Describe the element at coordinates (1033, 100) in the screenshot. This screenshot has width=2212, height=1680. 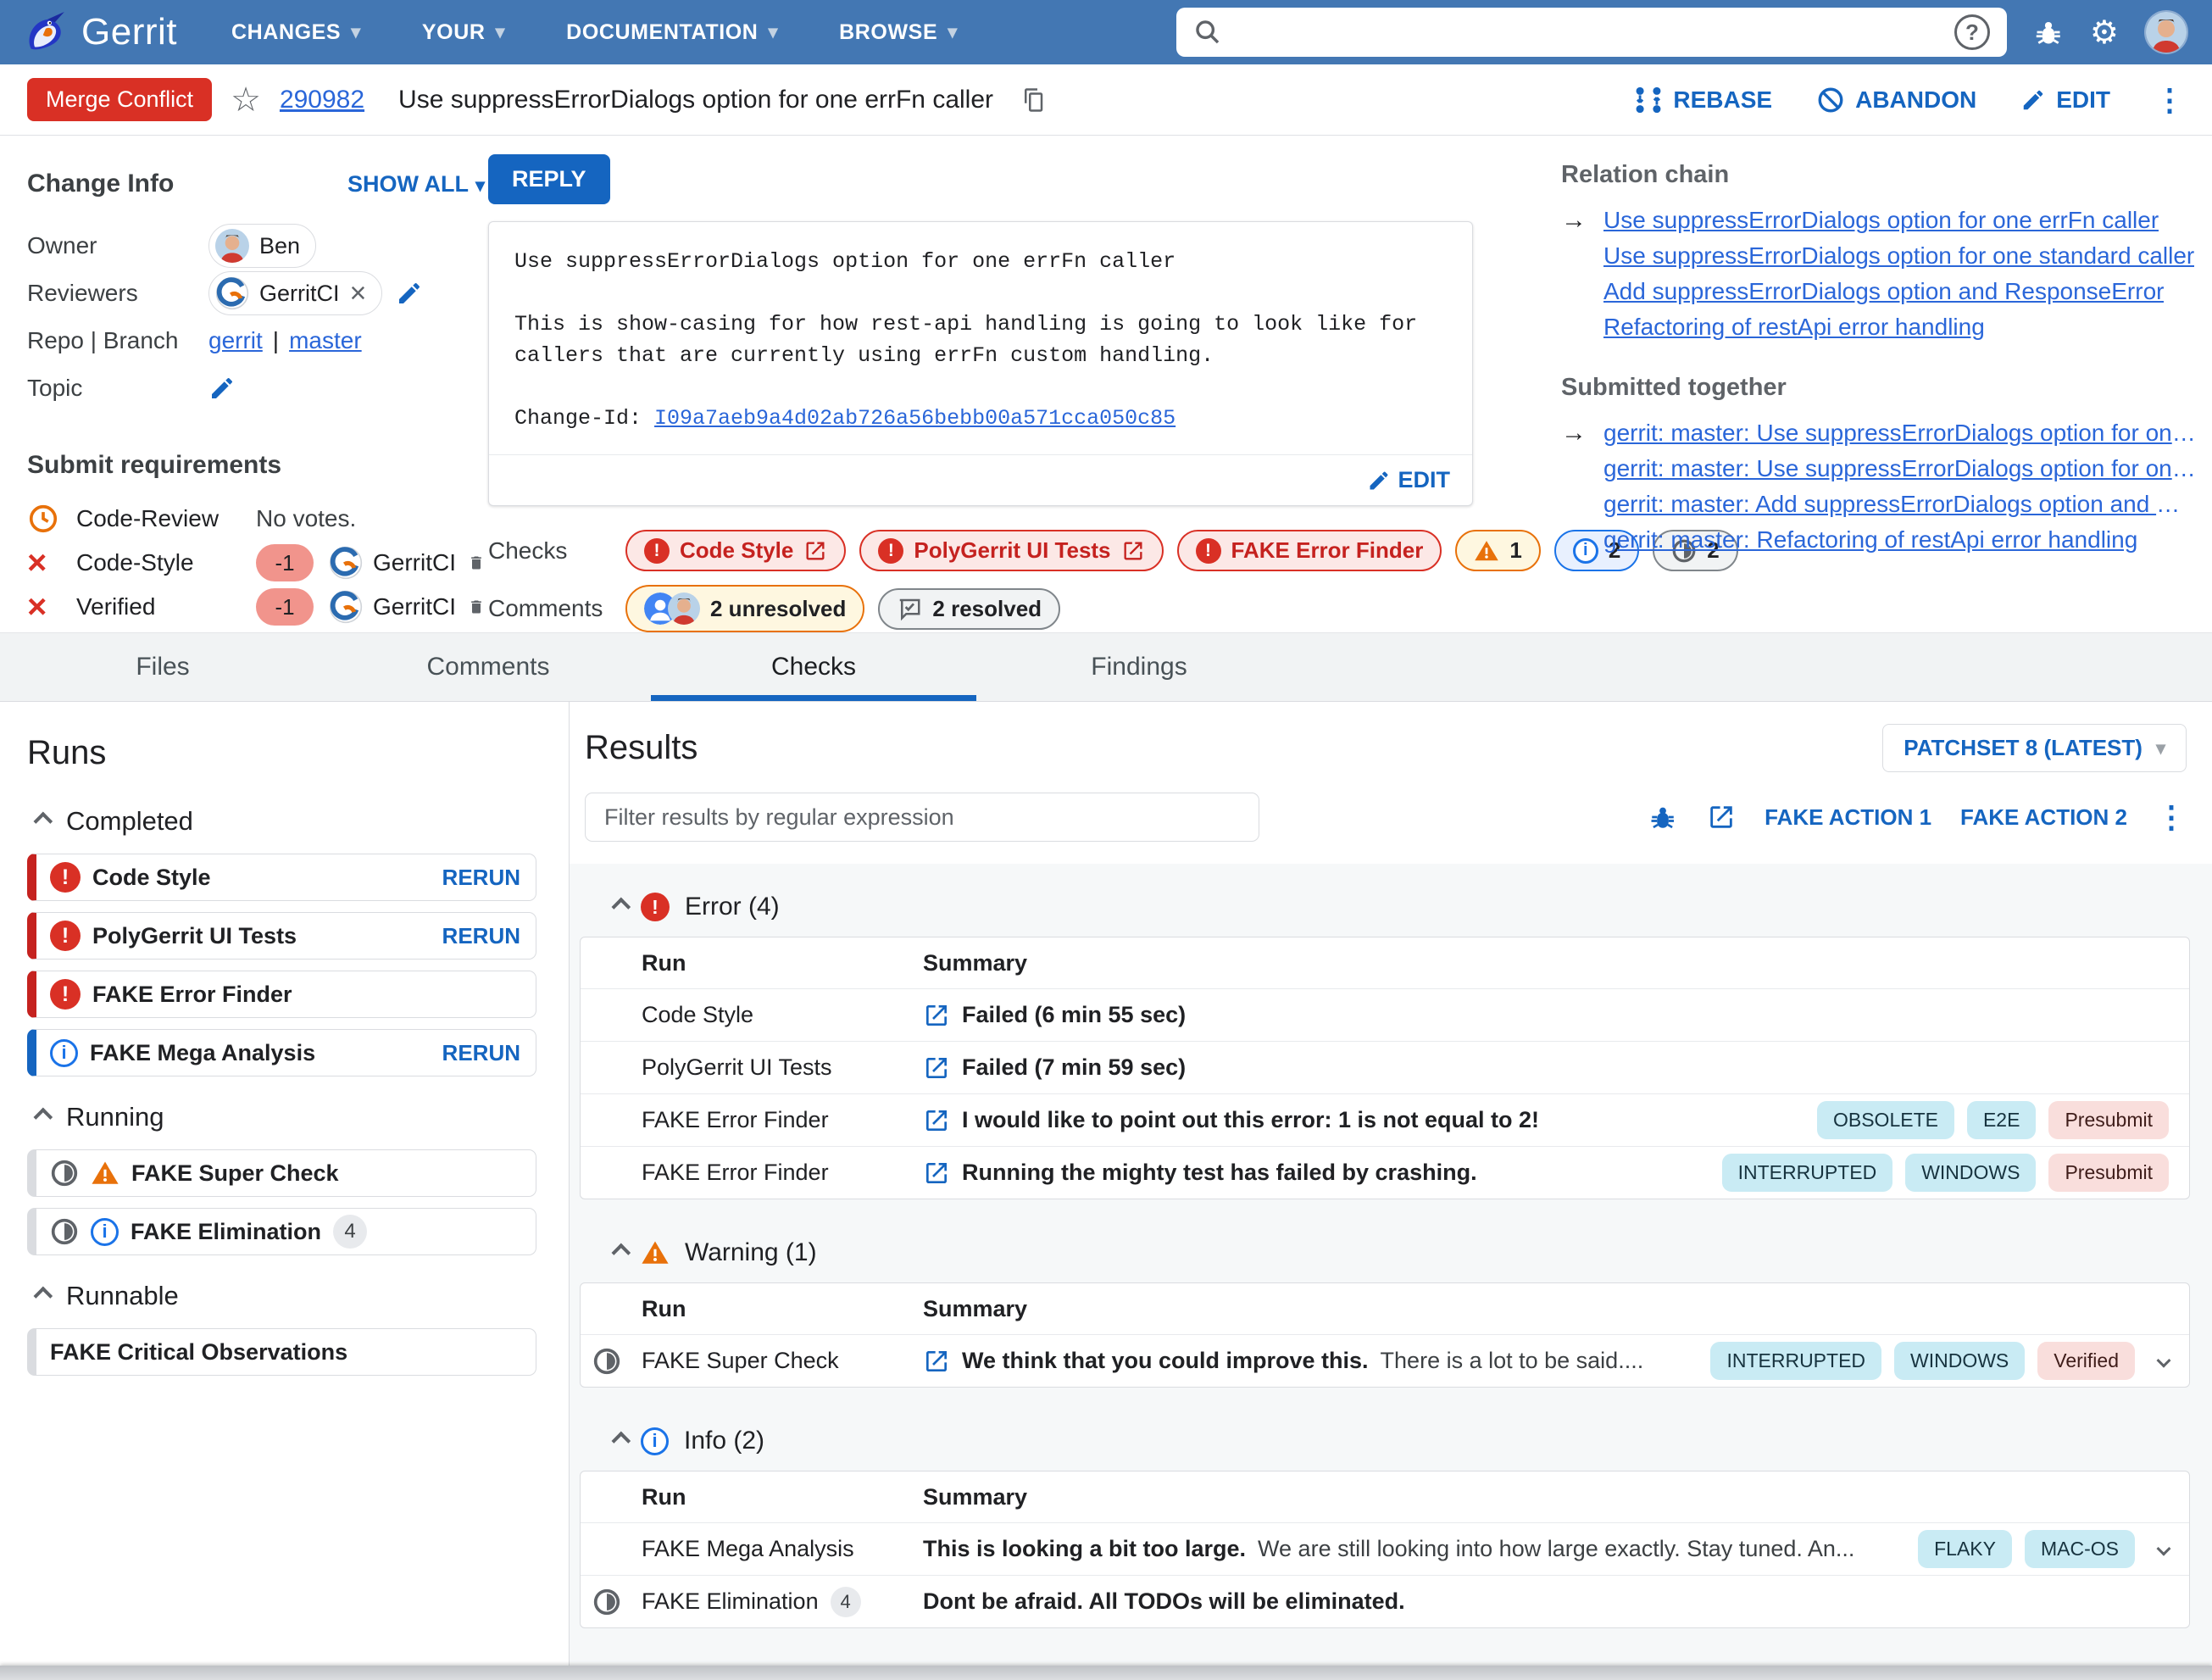
I see `copy-icon` at that location.